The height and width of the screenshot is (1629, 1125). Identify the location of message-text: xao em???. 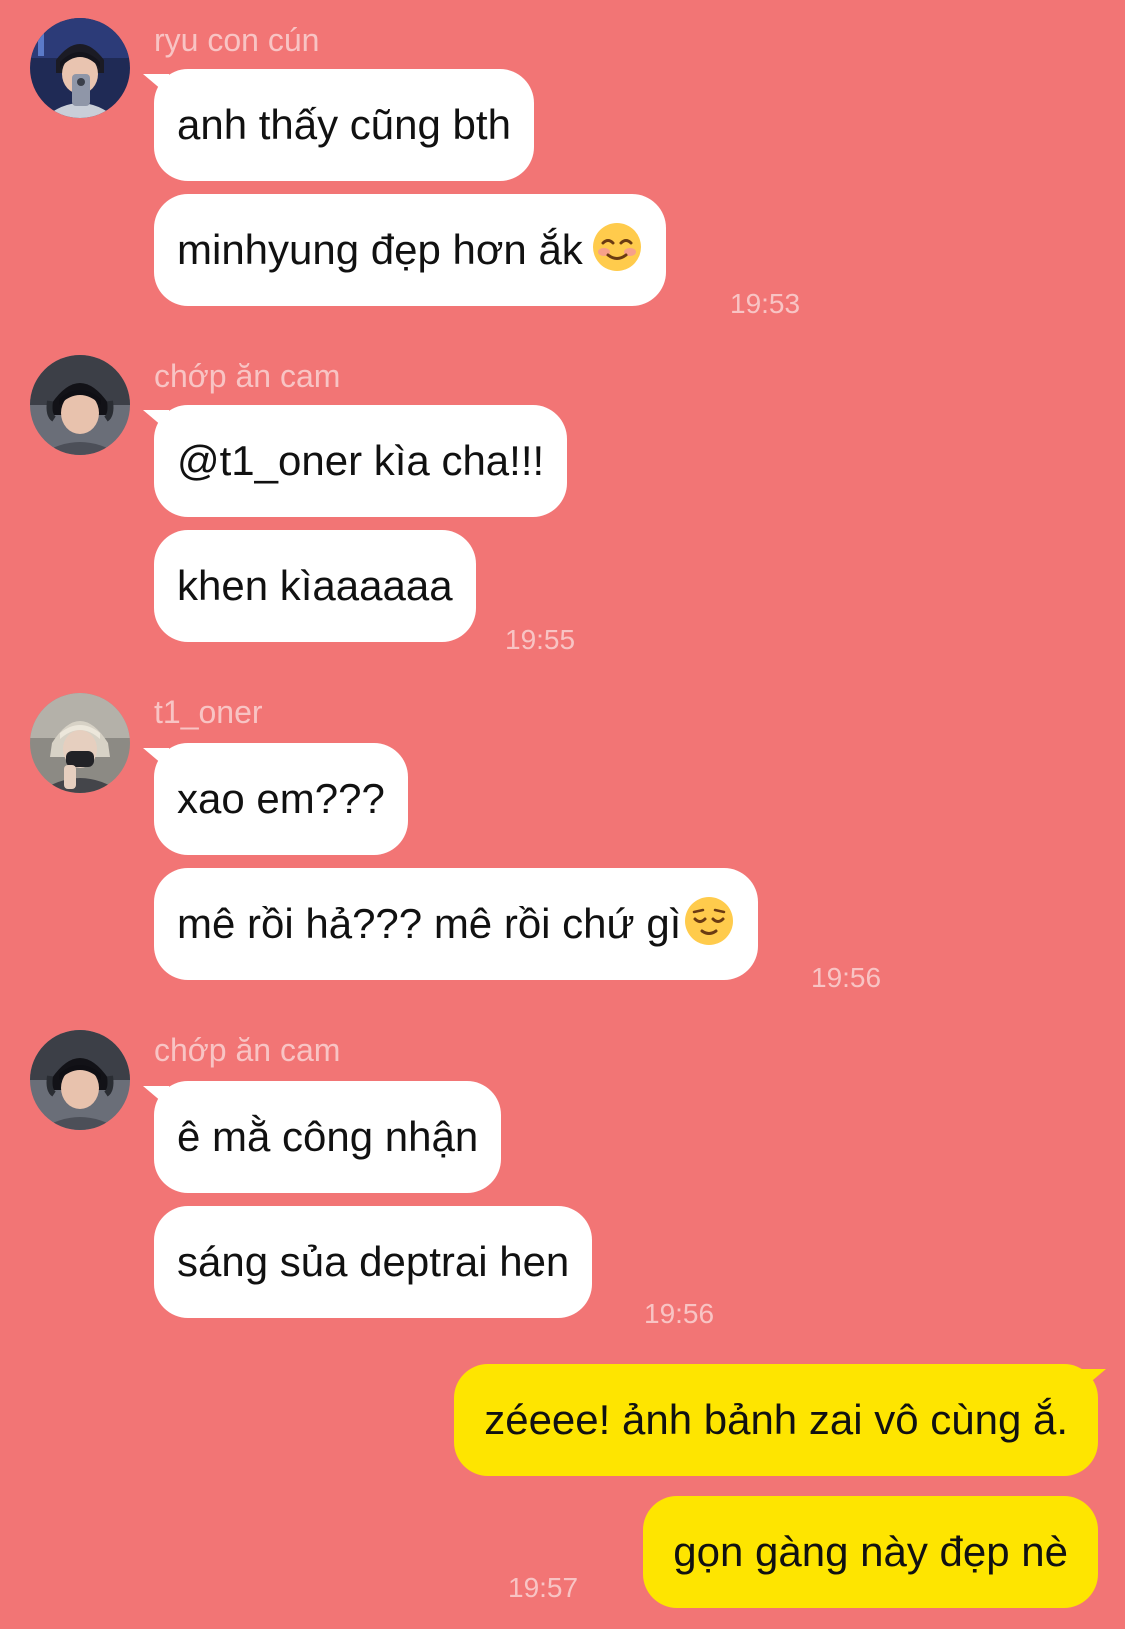
(281, 798).